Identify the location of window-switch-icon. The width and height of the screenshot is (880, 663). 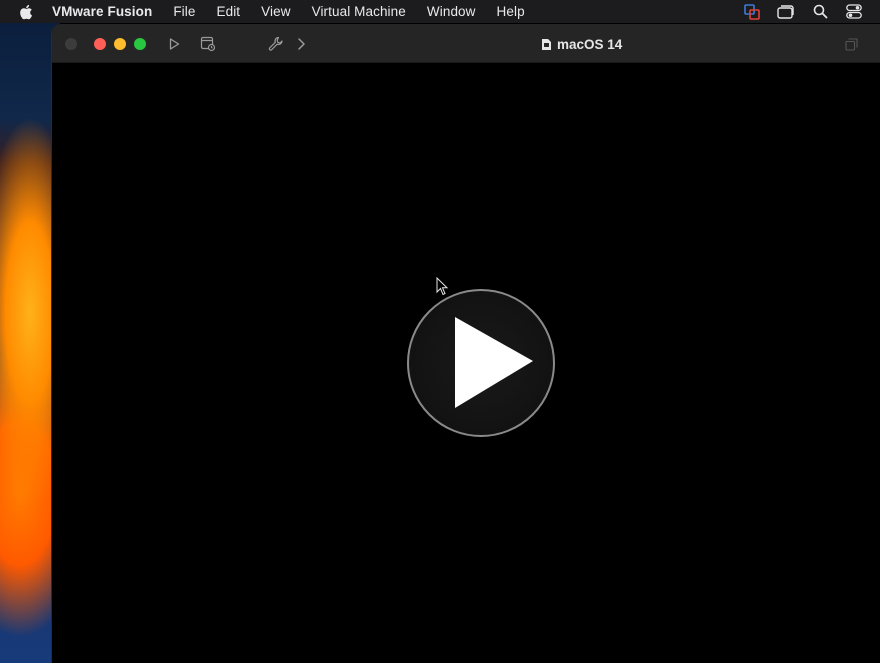
(786, 12).